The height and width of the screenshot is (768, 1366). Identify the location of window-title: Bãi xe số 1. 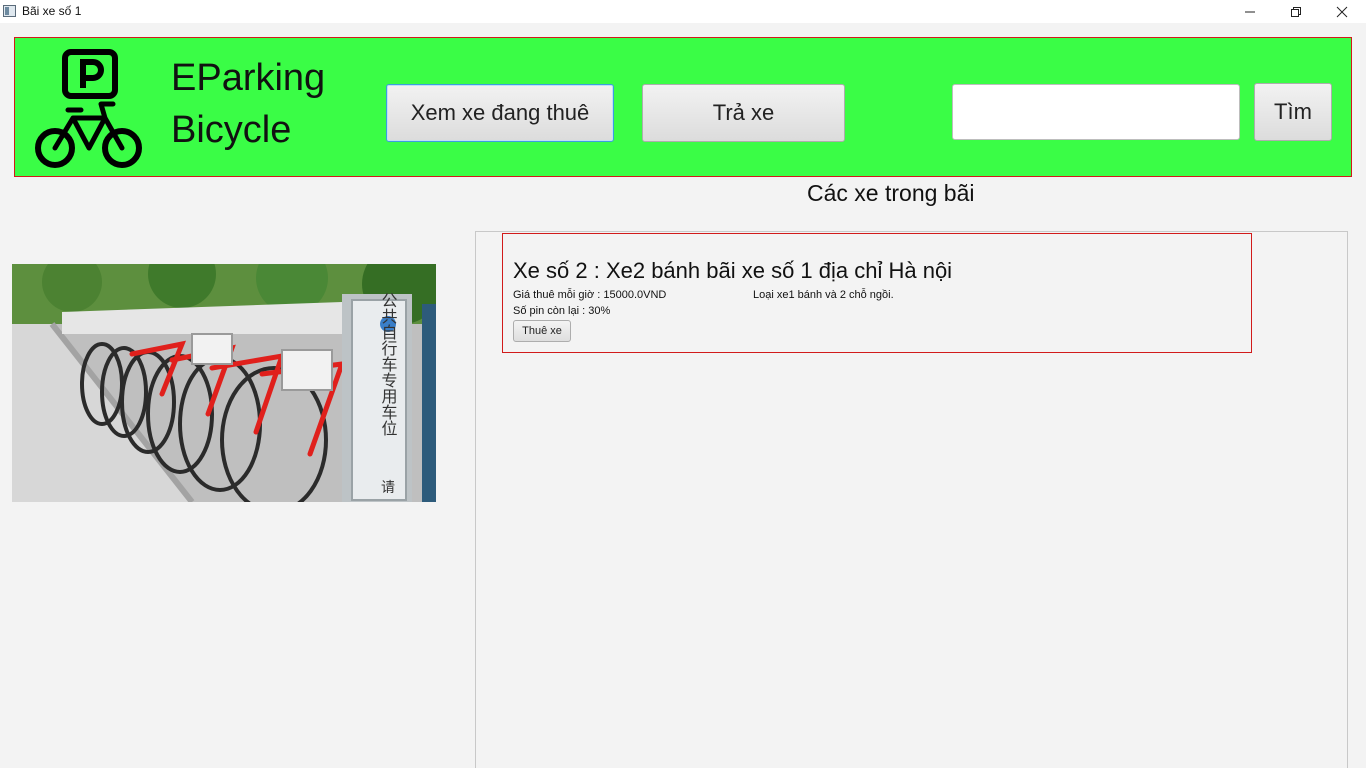
(52, 11).